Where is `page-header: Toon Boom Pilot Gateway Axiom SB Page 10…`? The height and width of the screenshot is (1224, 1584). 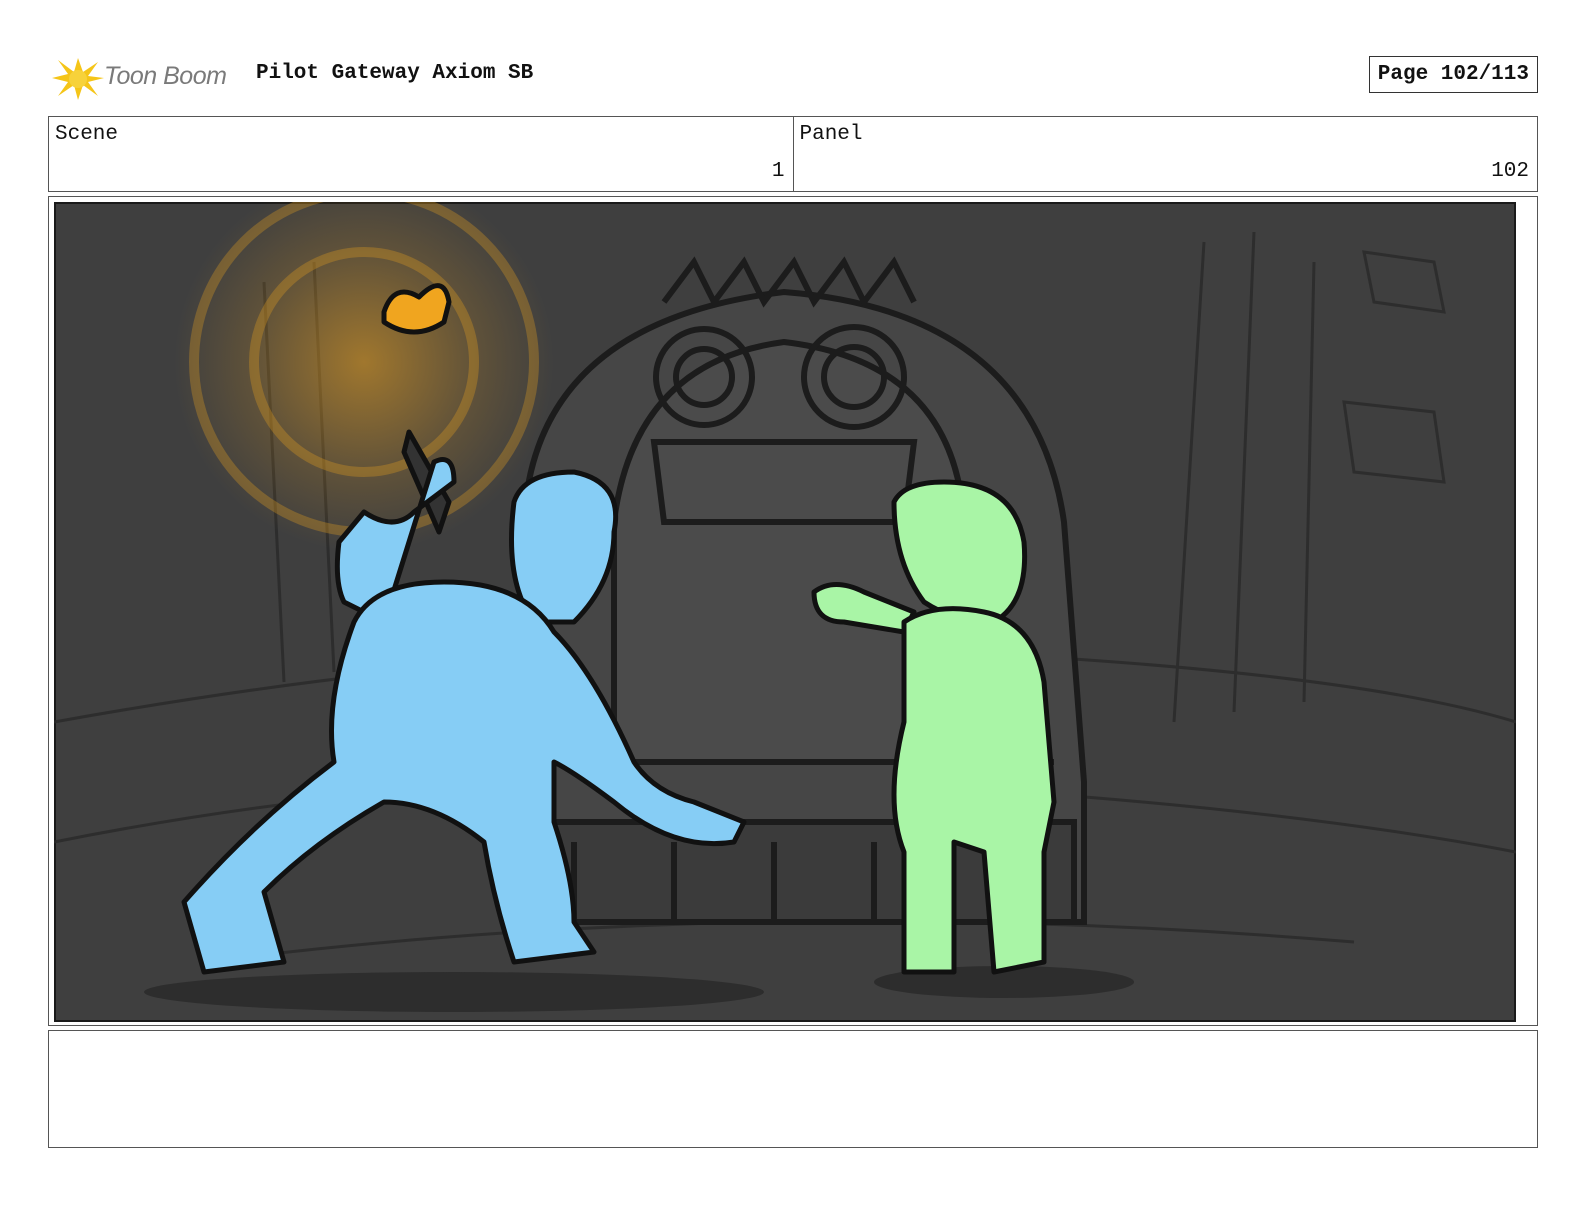 page-header: Toon Boom Pilot Gateway Axiom SB Page 10… is located at coordinates (793, 76).